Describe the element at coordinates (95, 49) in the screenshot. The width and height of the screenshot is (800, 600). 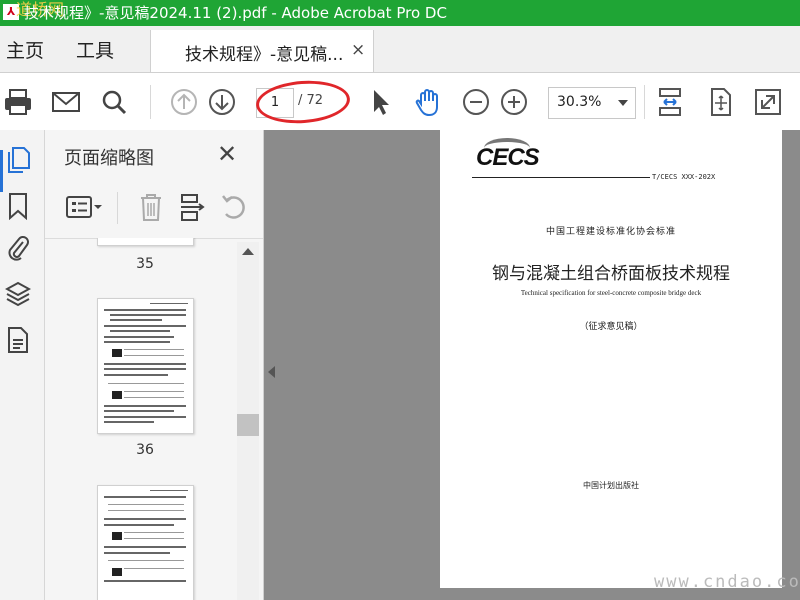
I see `tab-tools: 工具` at that location.